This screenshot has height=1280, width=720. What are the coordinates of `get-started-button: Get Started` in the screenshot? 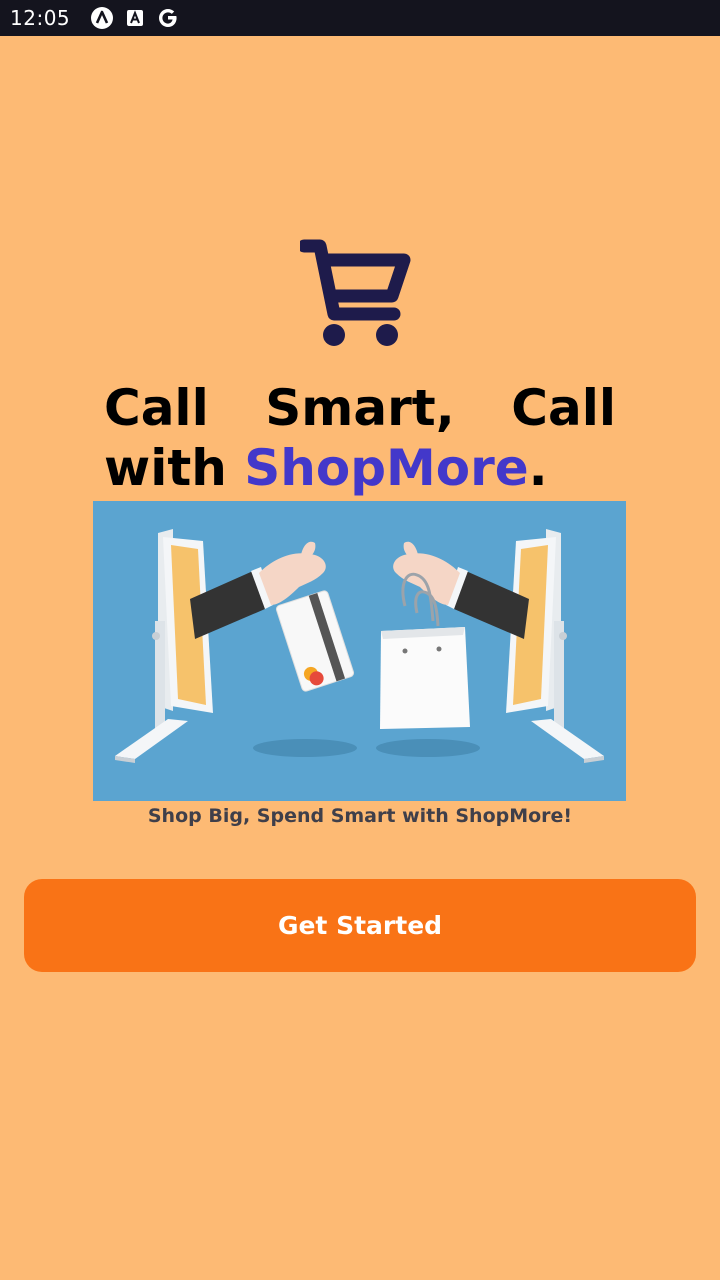 It's located at (360, 925).